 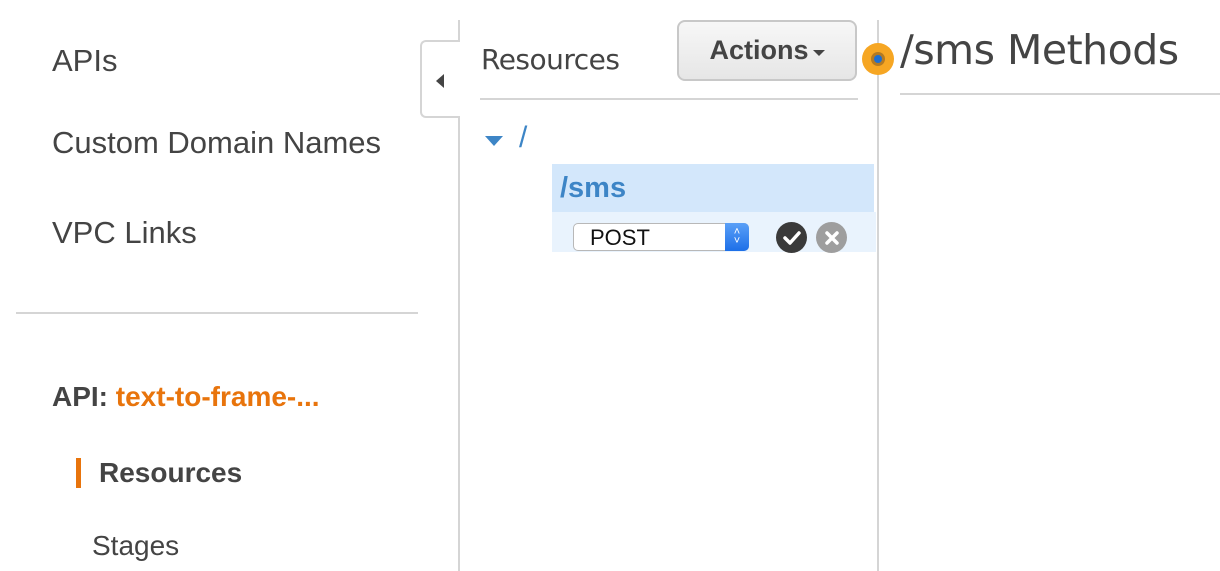 I want to click on methods-divider, so click(x=1060, y=94).